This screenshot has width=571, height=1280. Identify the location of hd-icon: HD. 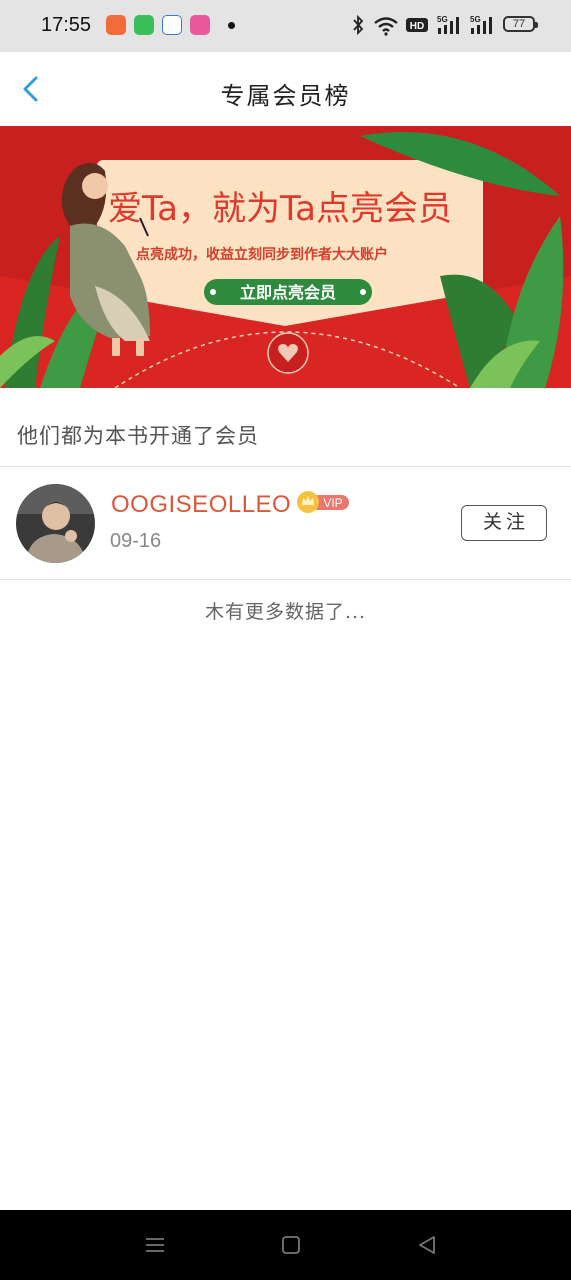
(417, 25).